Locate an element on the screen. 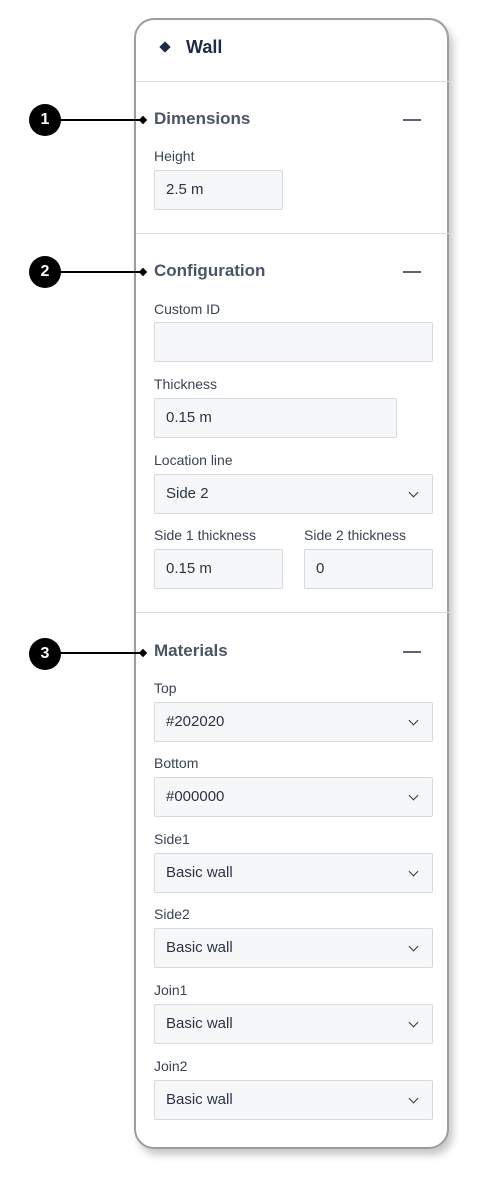  panel-title: Wall is located at coordinates (204, 47).